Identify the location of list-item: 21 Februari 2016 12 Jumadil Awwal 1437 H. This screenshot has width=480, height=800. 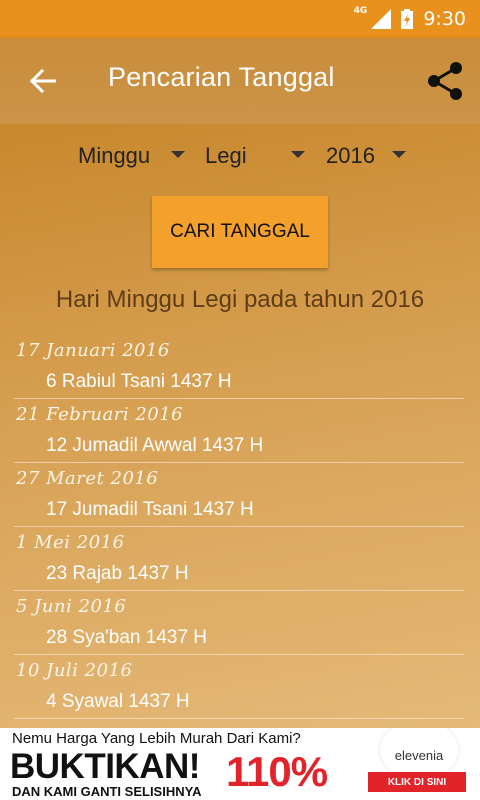
(240, 432).